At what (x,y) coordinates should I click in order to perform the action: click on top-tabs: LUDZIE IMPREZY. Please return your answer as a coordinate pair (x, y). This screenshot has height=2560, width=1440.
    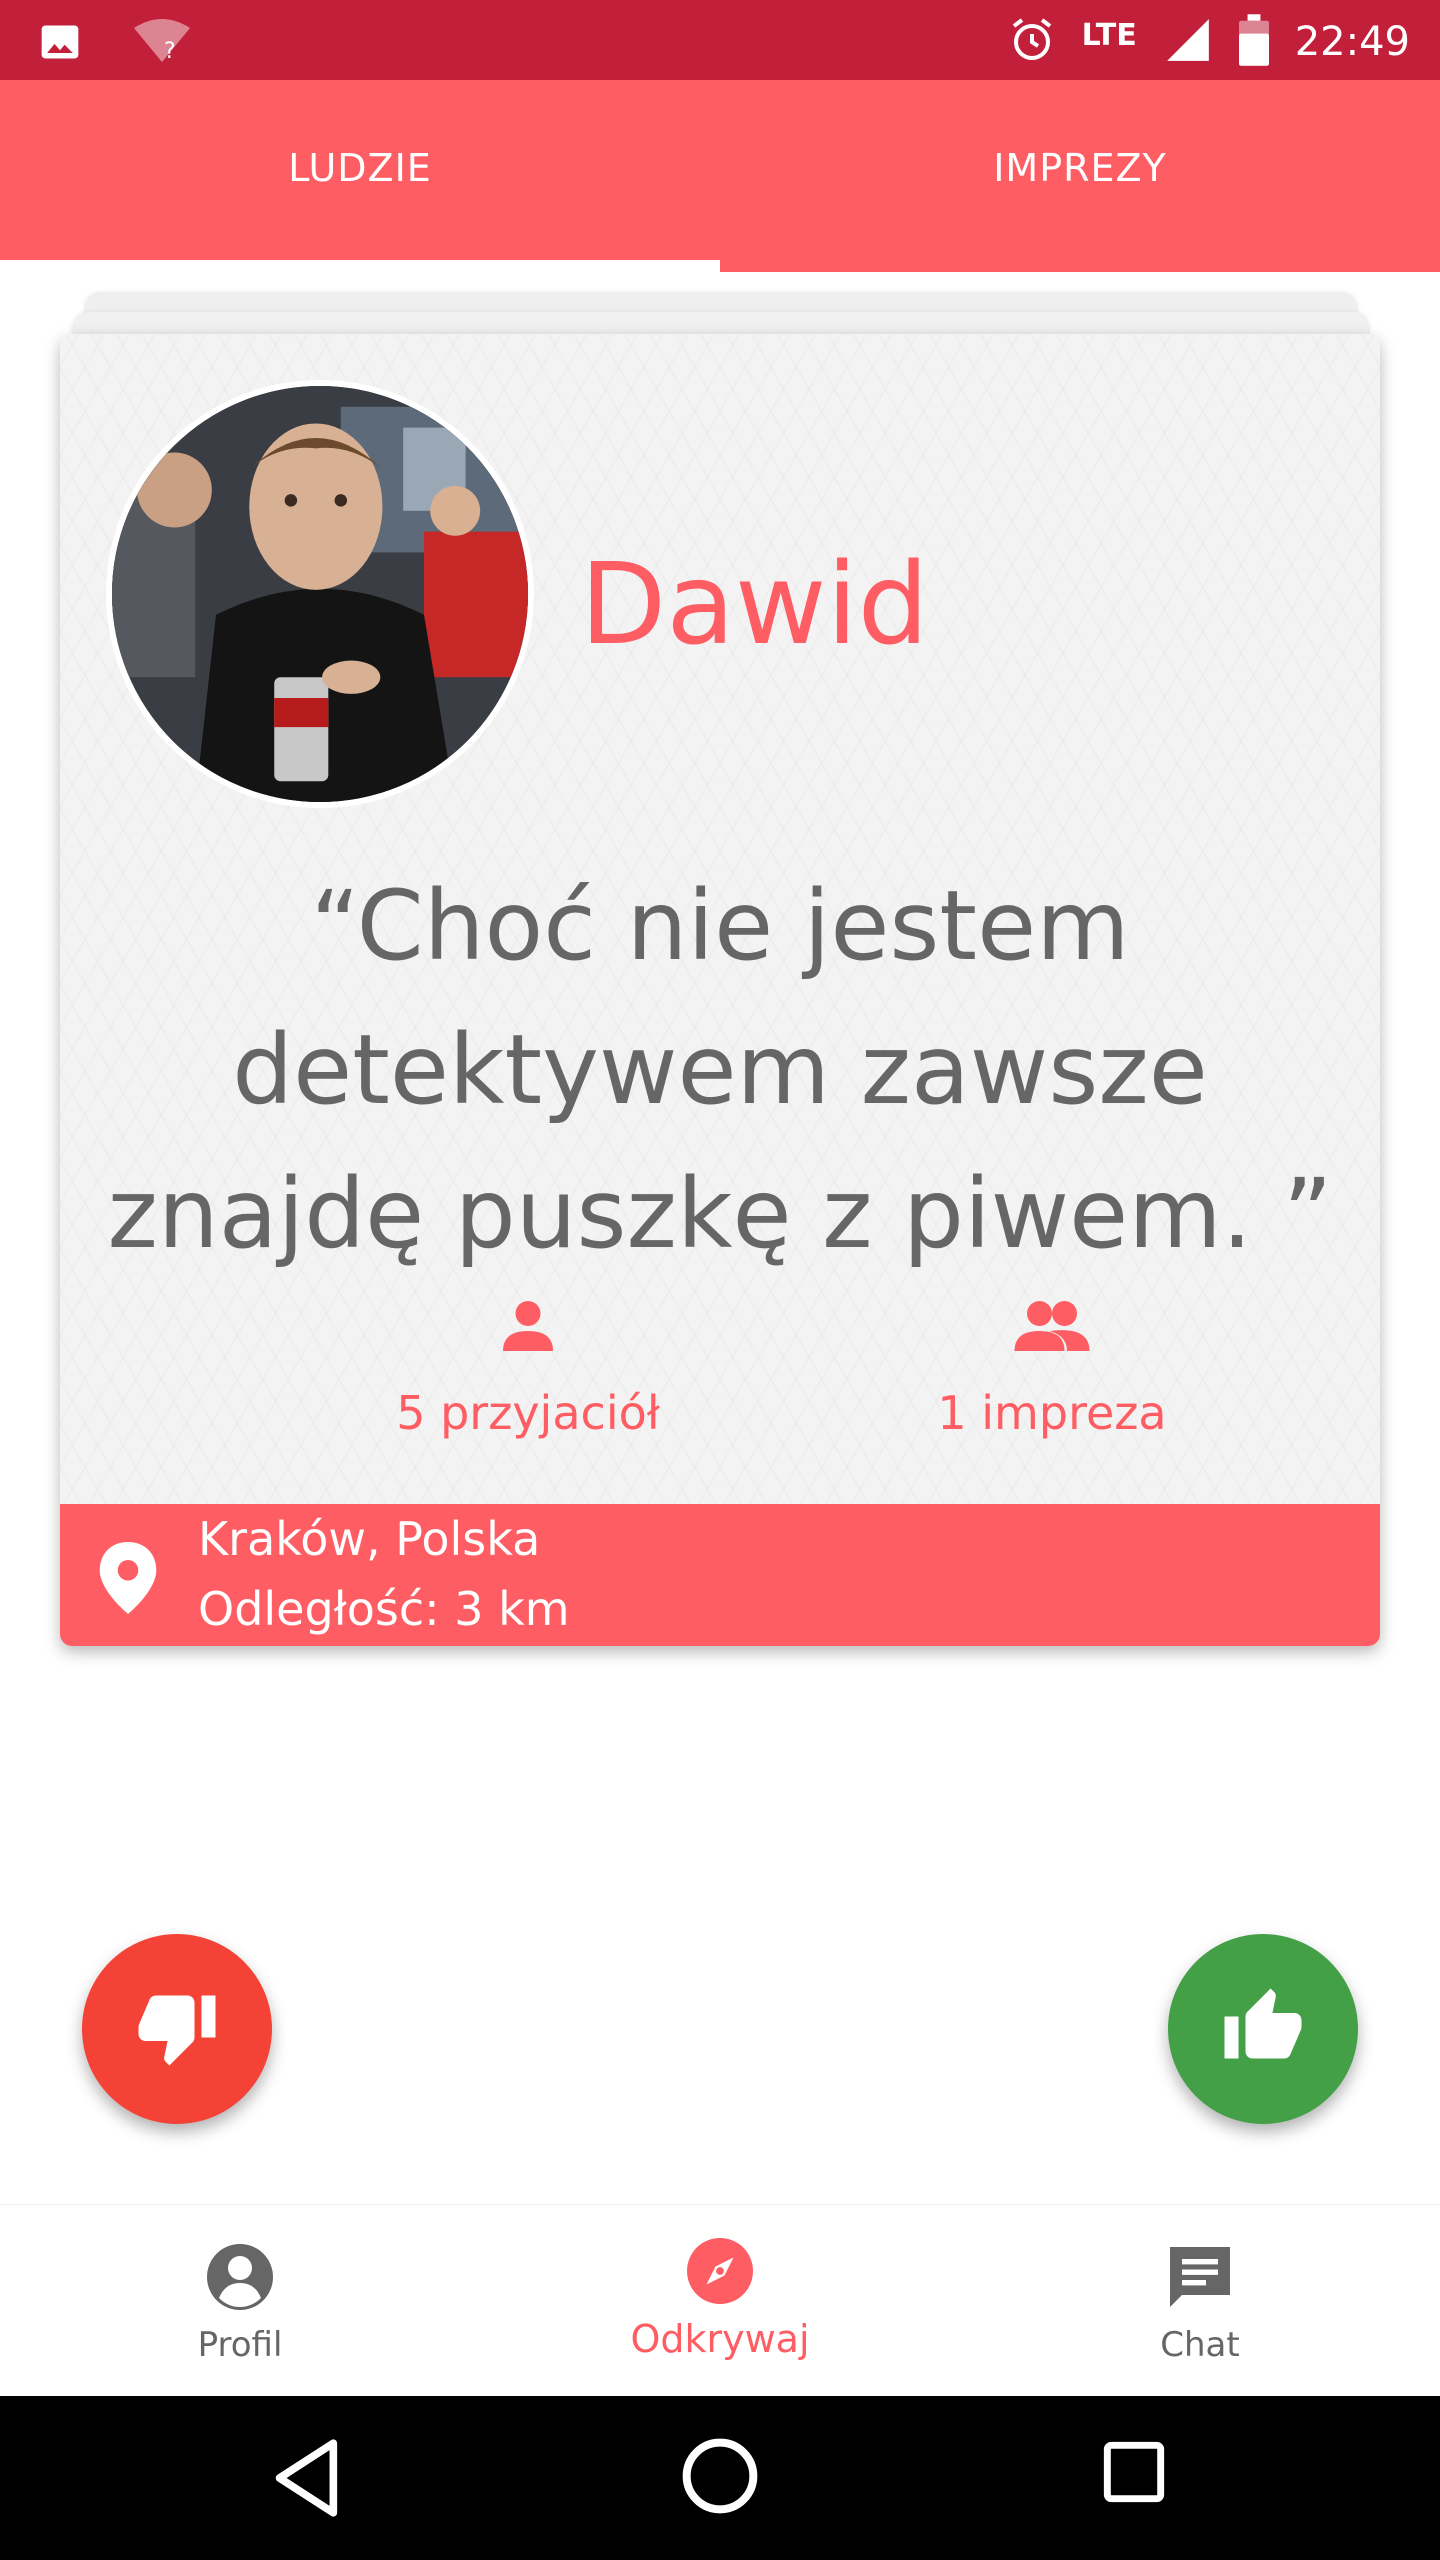
    Looking at the image, I should click on (720, 176).